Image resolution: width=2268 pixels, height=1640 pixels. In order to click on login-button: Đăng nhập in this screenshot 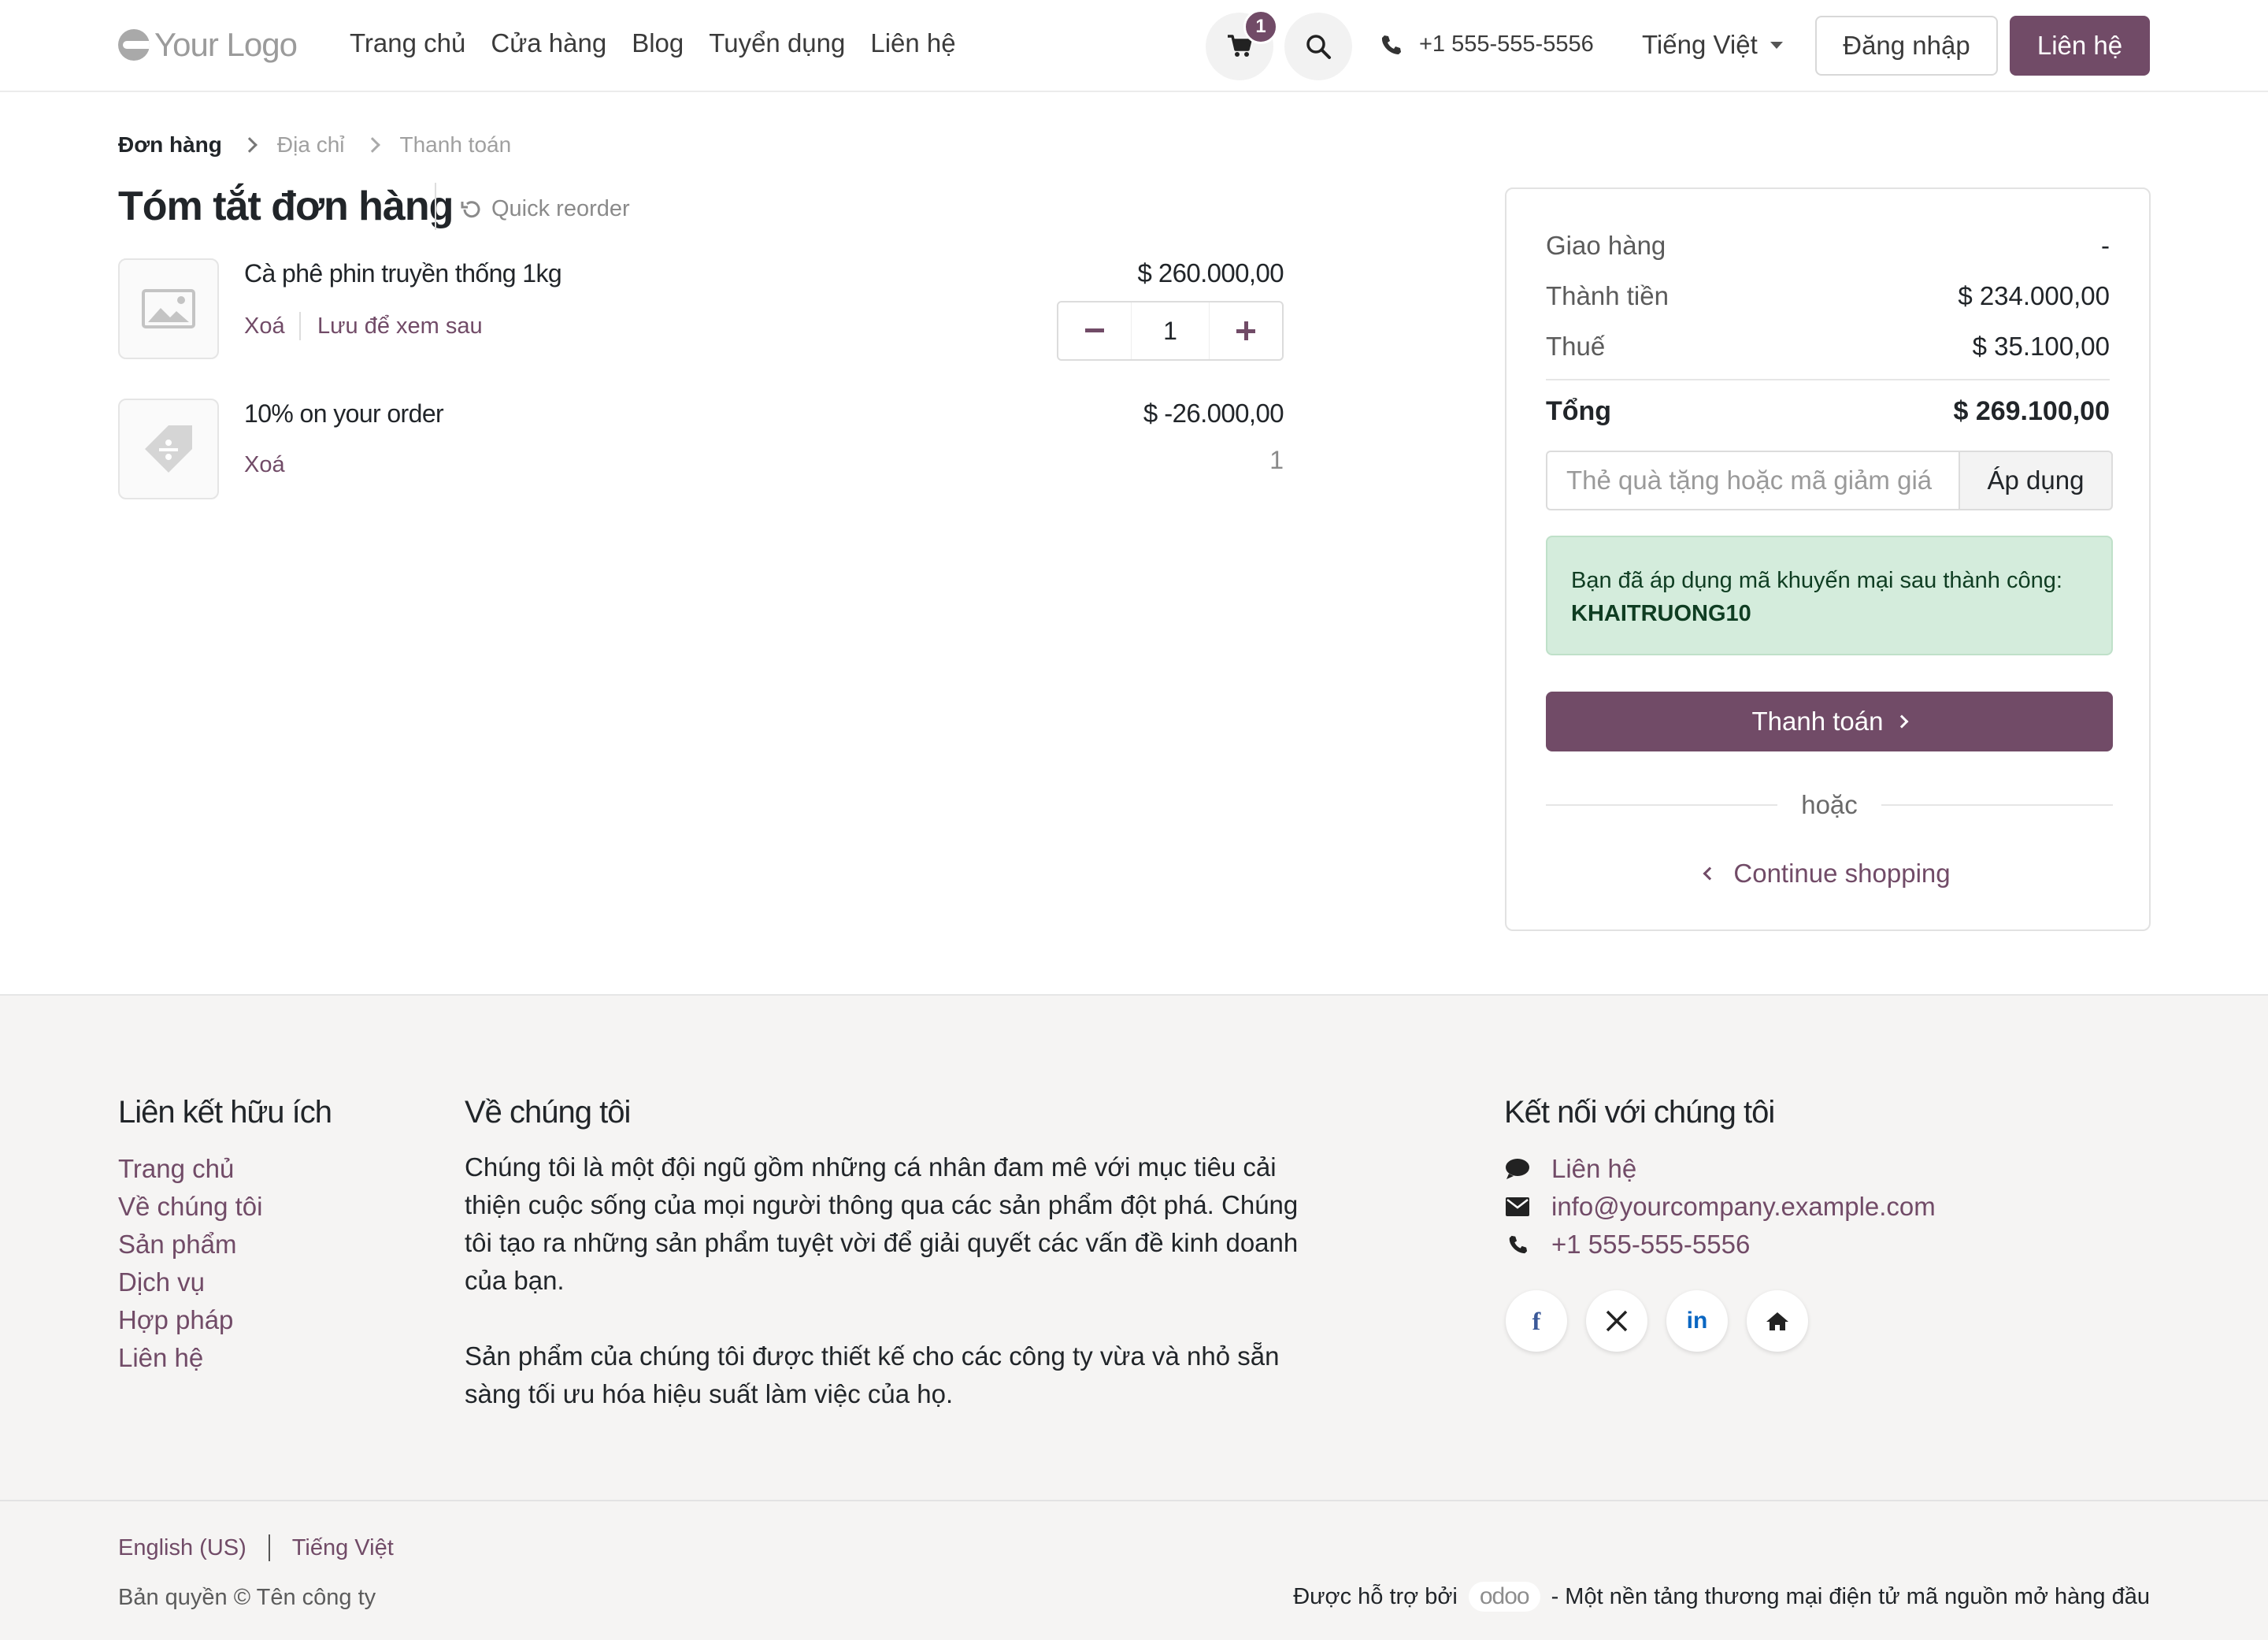, I will do `click(1906, 46)`.